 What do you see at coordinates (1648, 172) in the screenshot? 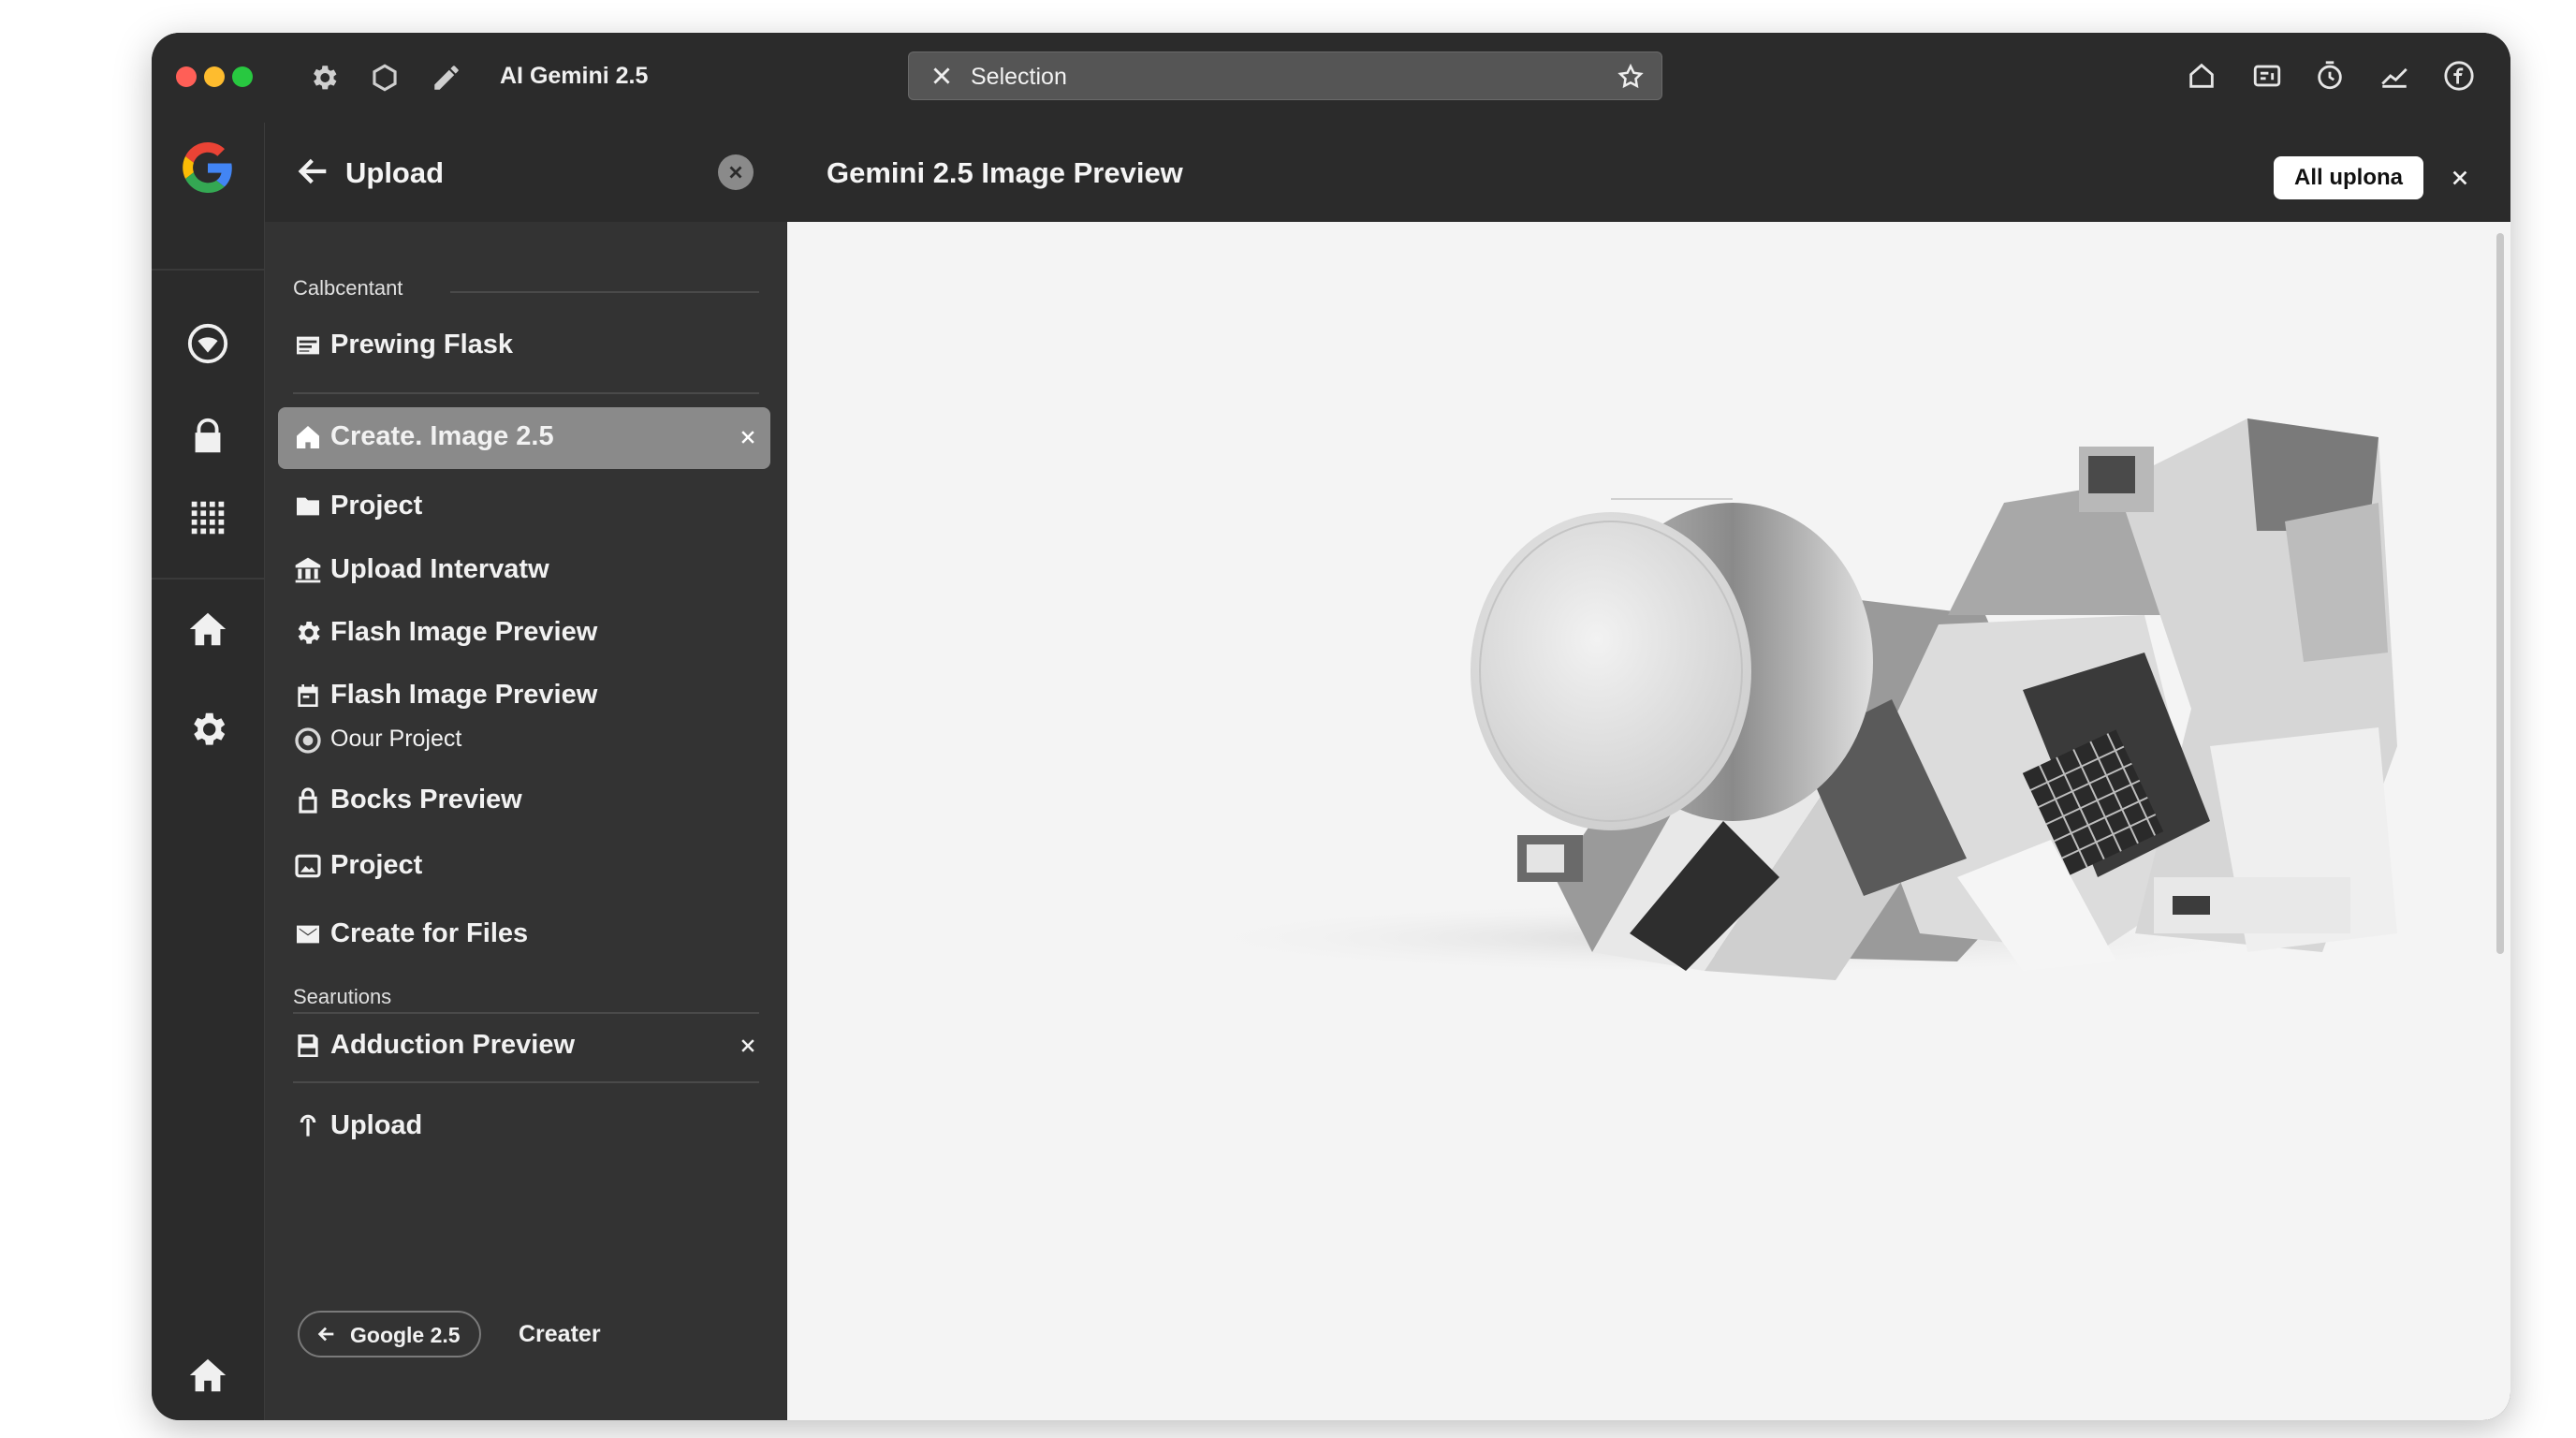
I see `main-header: Gemini 2.5 Image Preview All uplona` at bounding box center [1648, 172].